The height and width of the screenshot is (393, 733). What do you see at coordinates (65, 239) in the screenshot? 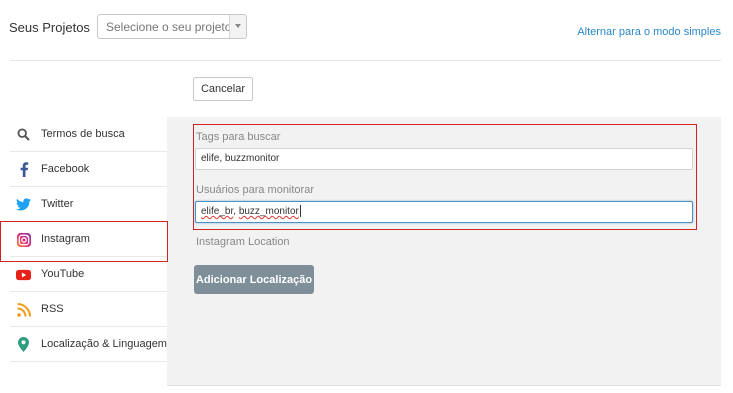
I see `sidebar-item-label: Instagram` at bounding box center [65, 239].